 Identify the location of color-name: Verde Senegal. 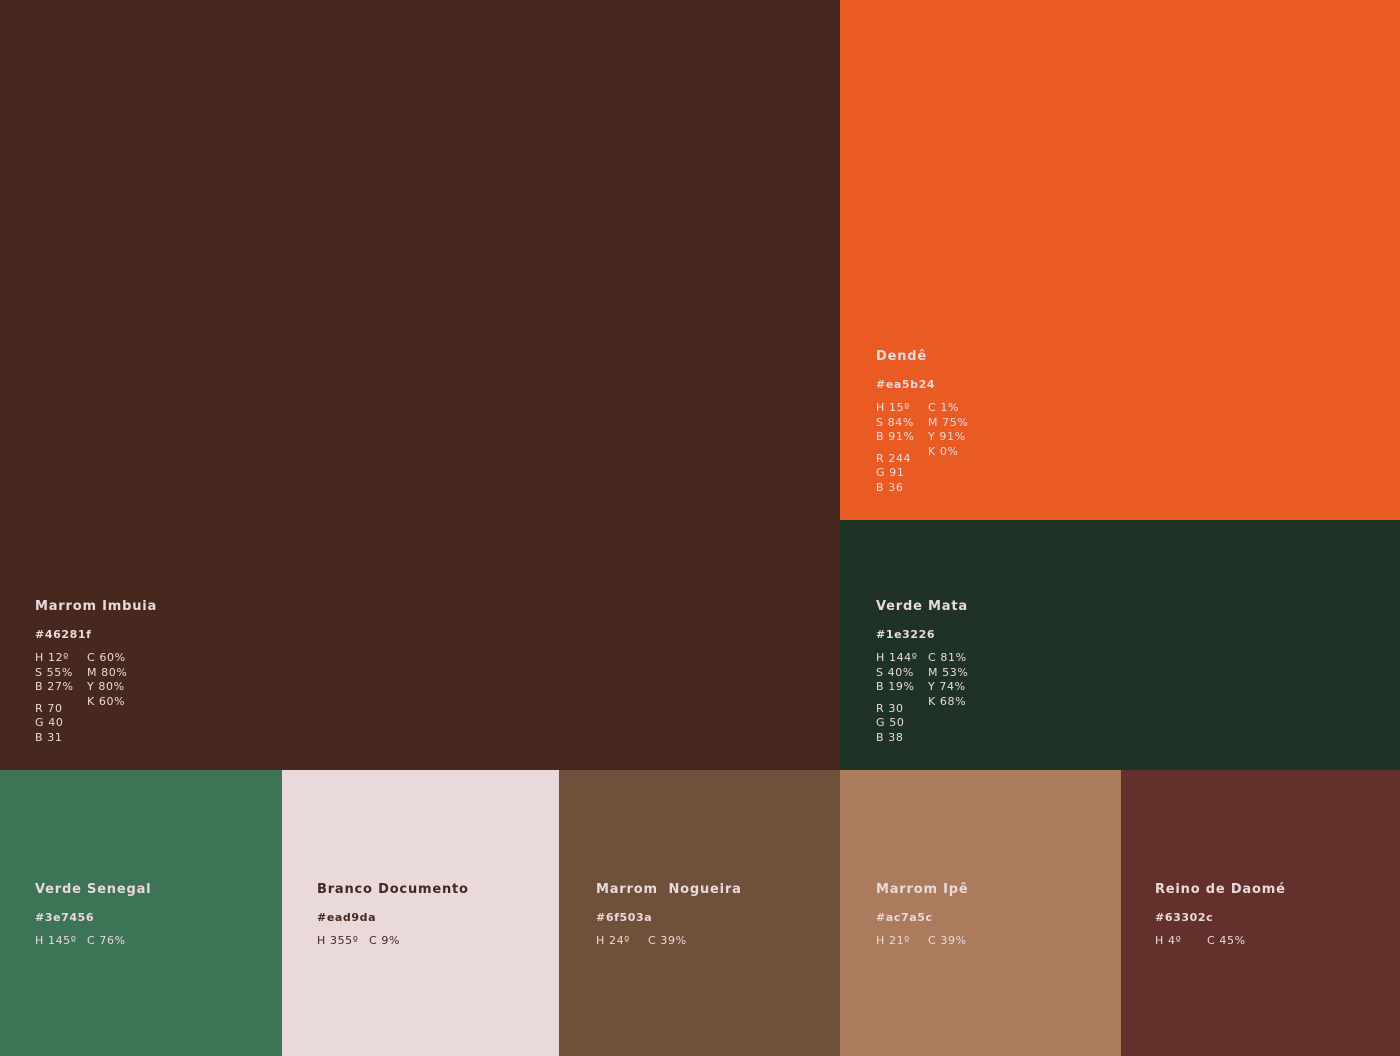
(93, 889).